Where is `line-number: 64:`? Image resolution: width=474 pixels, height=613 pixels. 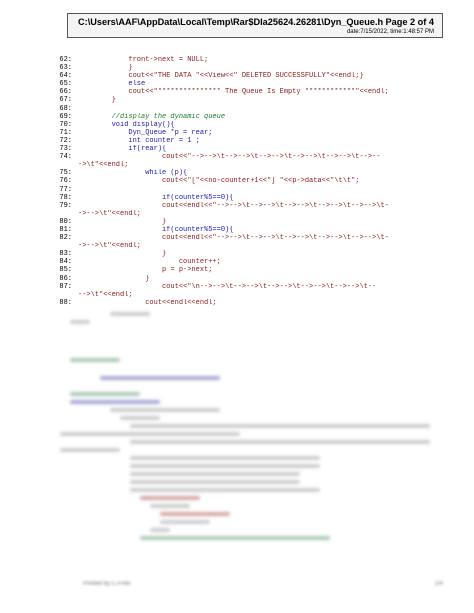
line-number: 64: is located at coordinates (65, 76).